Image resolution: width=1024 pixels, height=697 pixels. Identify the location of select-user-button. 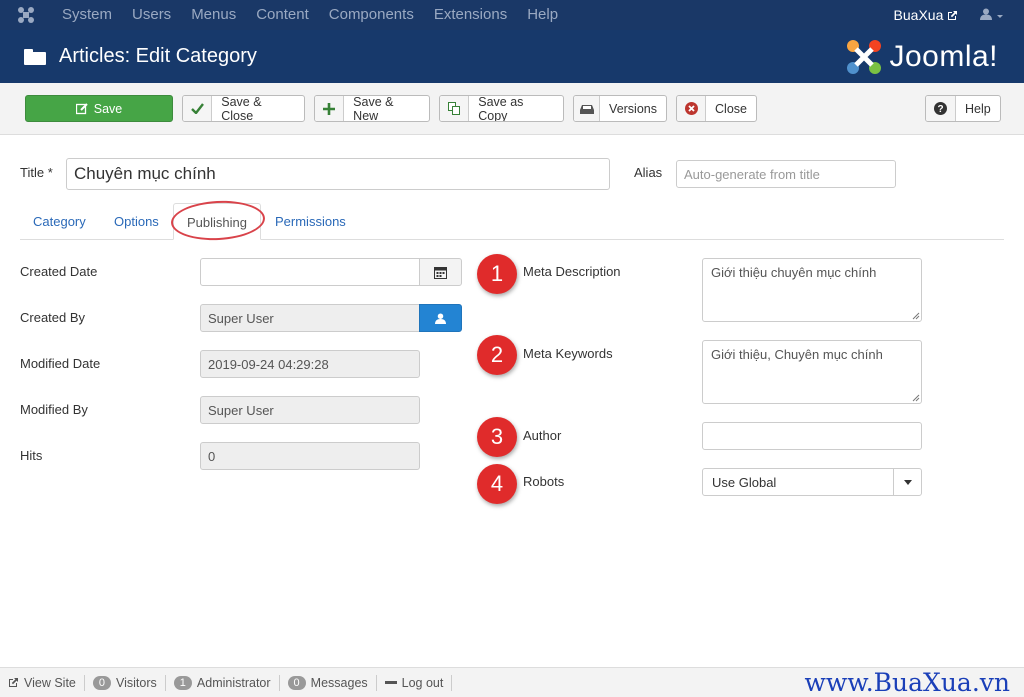
(440, 318).